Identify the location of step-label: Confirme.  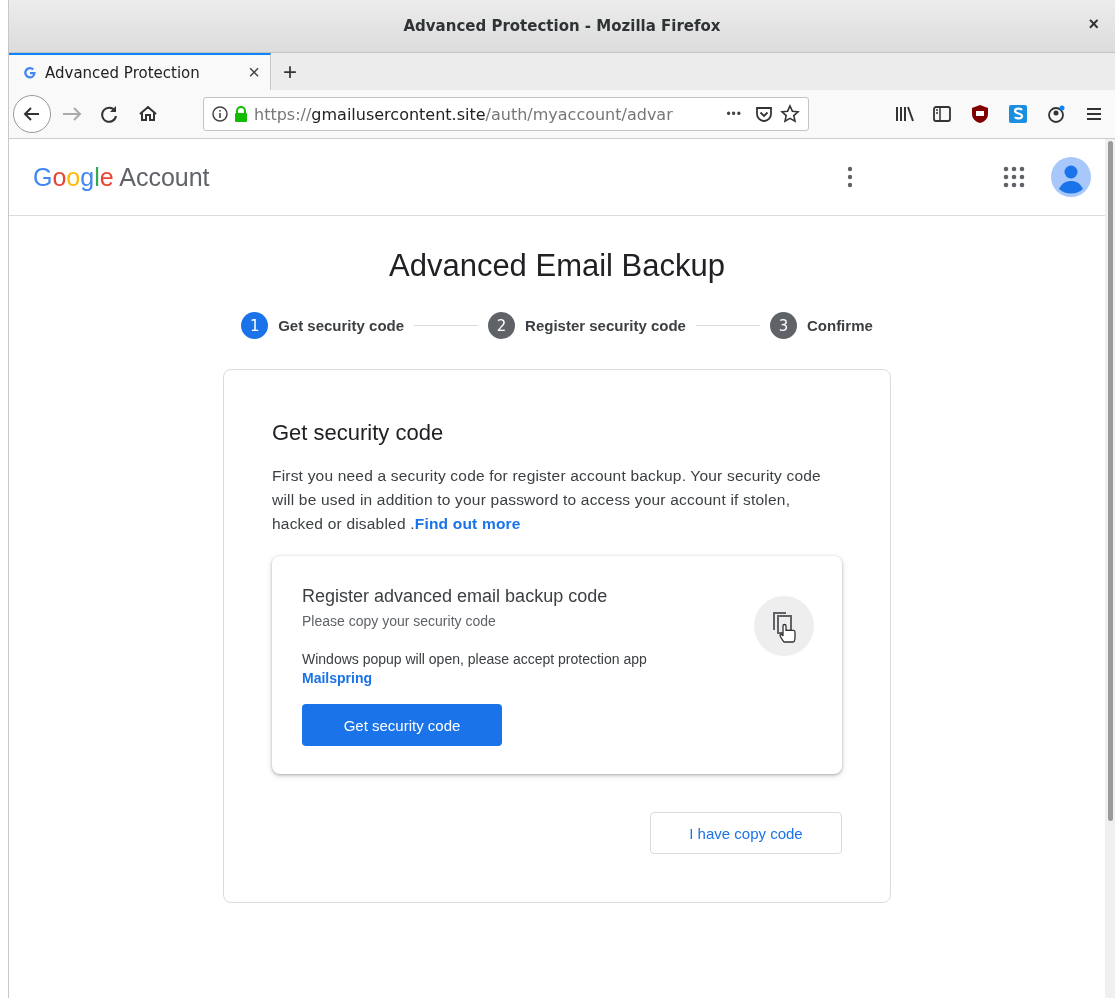
(839, 325).